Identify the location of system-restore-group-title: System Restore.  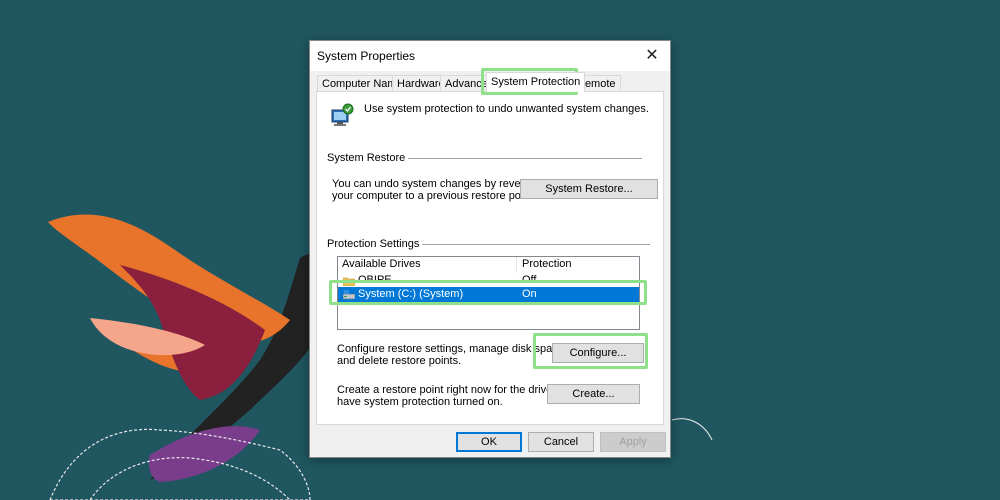
(368, 158).